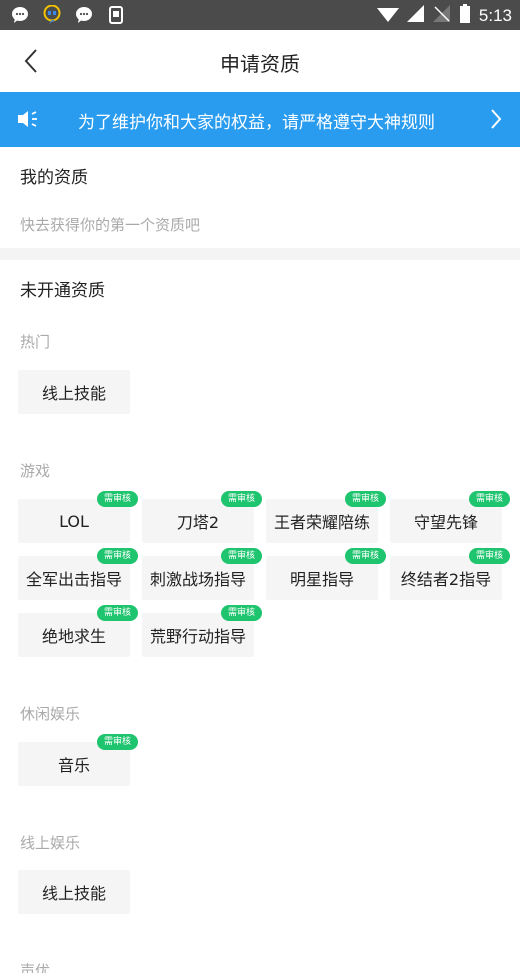 The image size is (520, 973). Describe the element at coordinates (415, 16) in the screenshot. I see `signal-icon` at that location.